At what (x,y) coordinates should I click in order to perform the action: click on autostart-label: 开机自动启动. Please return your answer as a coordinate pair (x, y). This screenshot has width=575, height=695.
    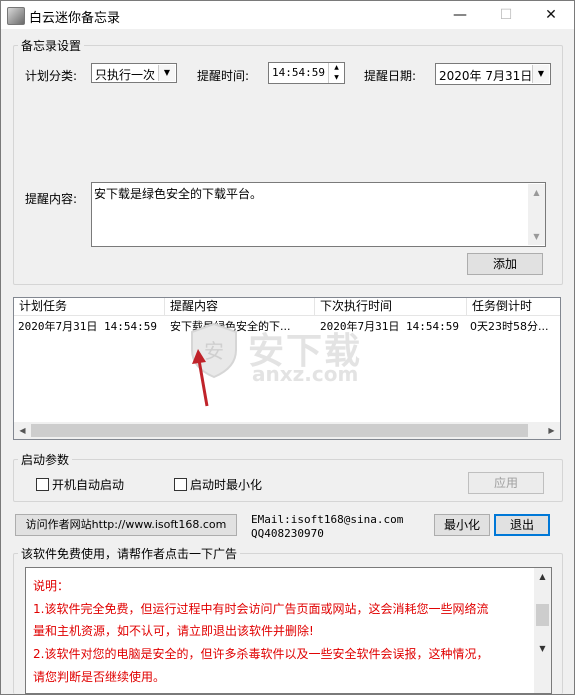
    Looking at the image, I should click on (88, 484).